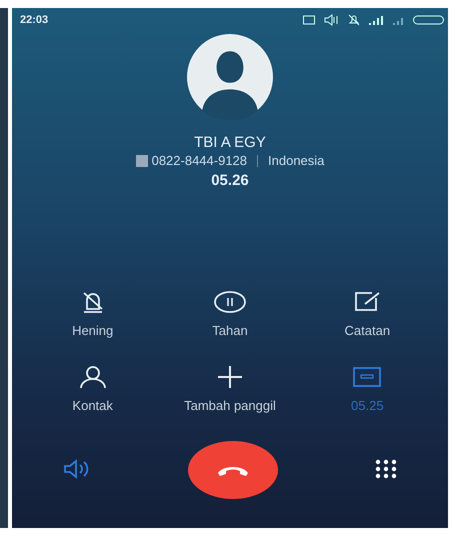 Image resolution: width=452 pixels, height=534 pixels. Describe the element at coordinates (230, 180) in the screenshot. I see `call-duration: 05.26` at that location.